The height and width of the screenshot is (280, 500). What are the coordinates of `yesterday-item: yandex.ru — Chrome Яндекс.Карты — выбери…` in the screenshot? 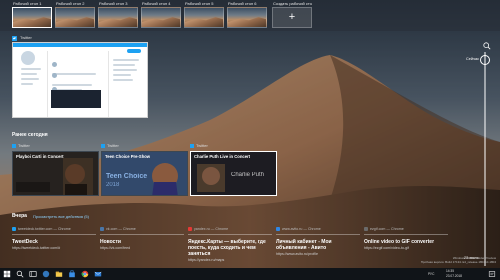 It's located at (230, 244).